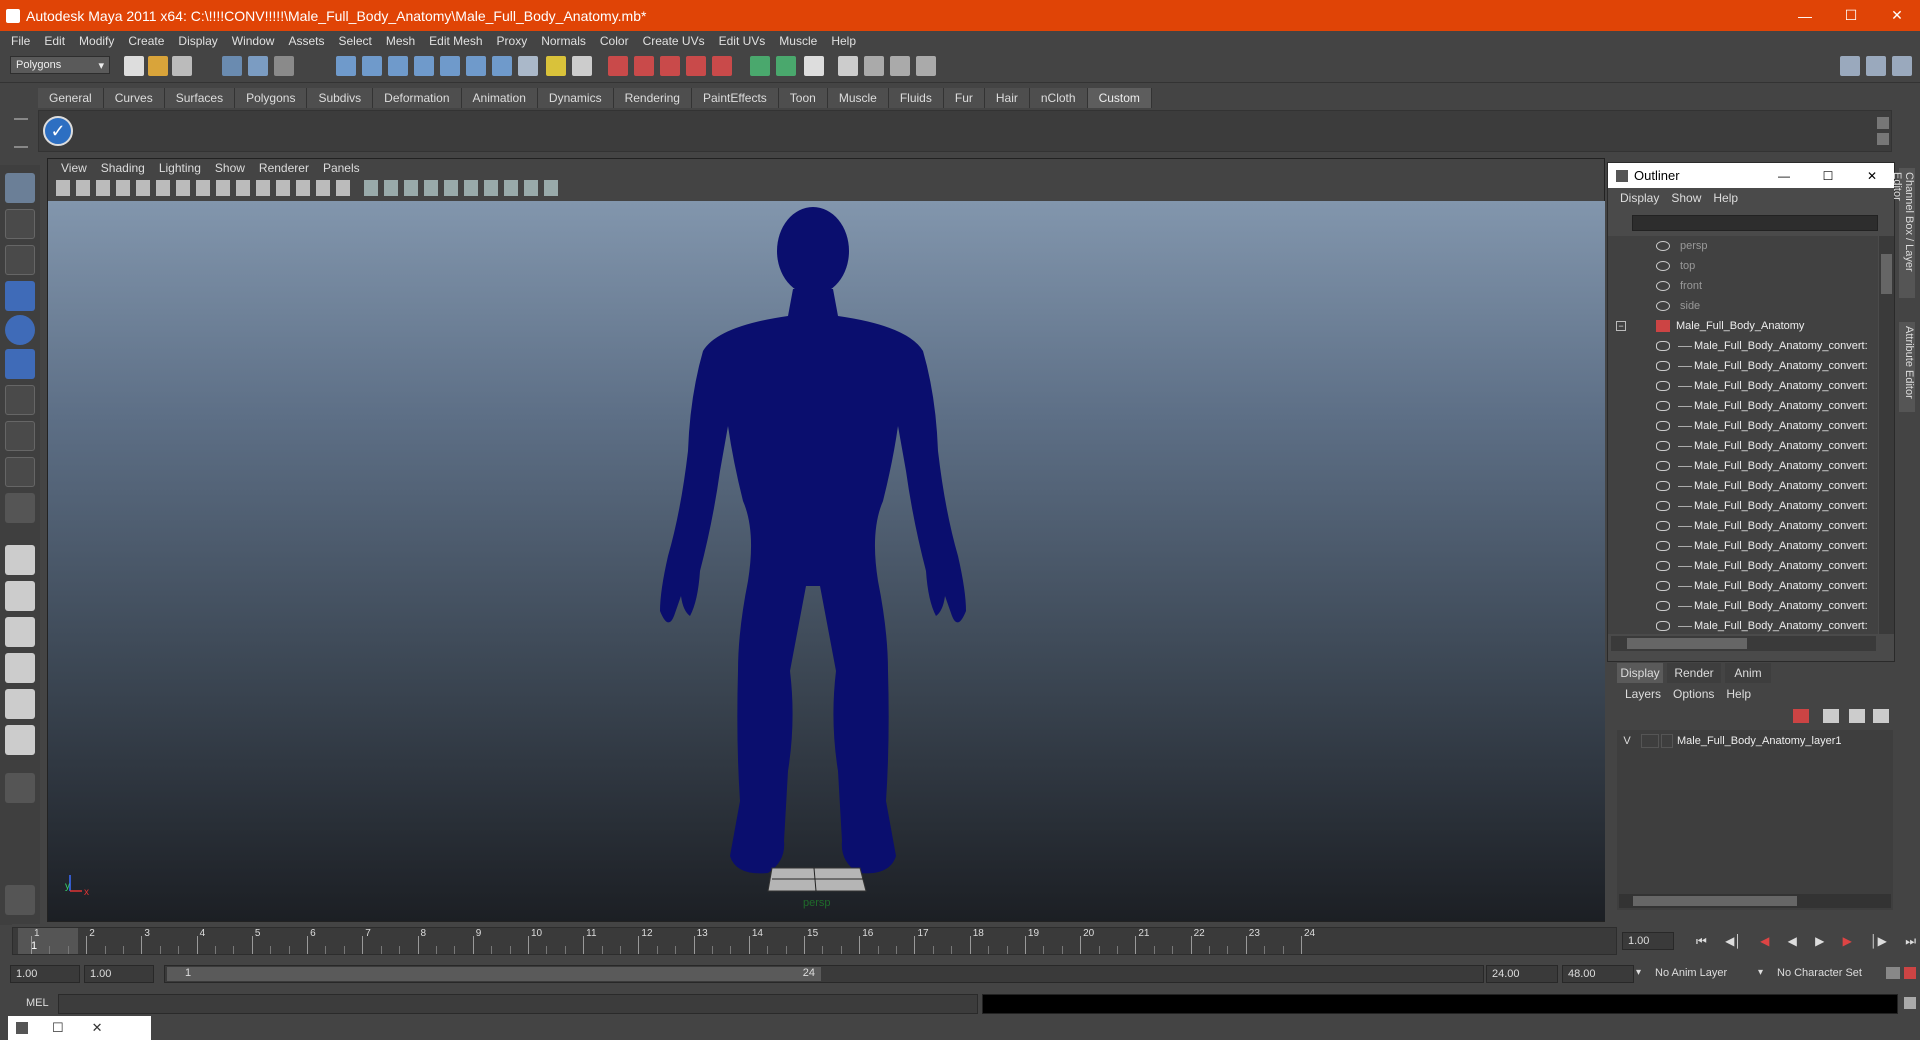 The image size is (1920, 1040). Describe the element at coordinates (1725, 198) in the screenshot. I see `outliner-menu-help: Help` at that location.